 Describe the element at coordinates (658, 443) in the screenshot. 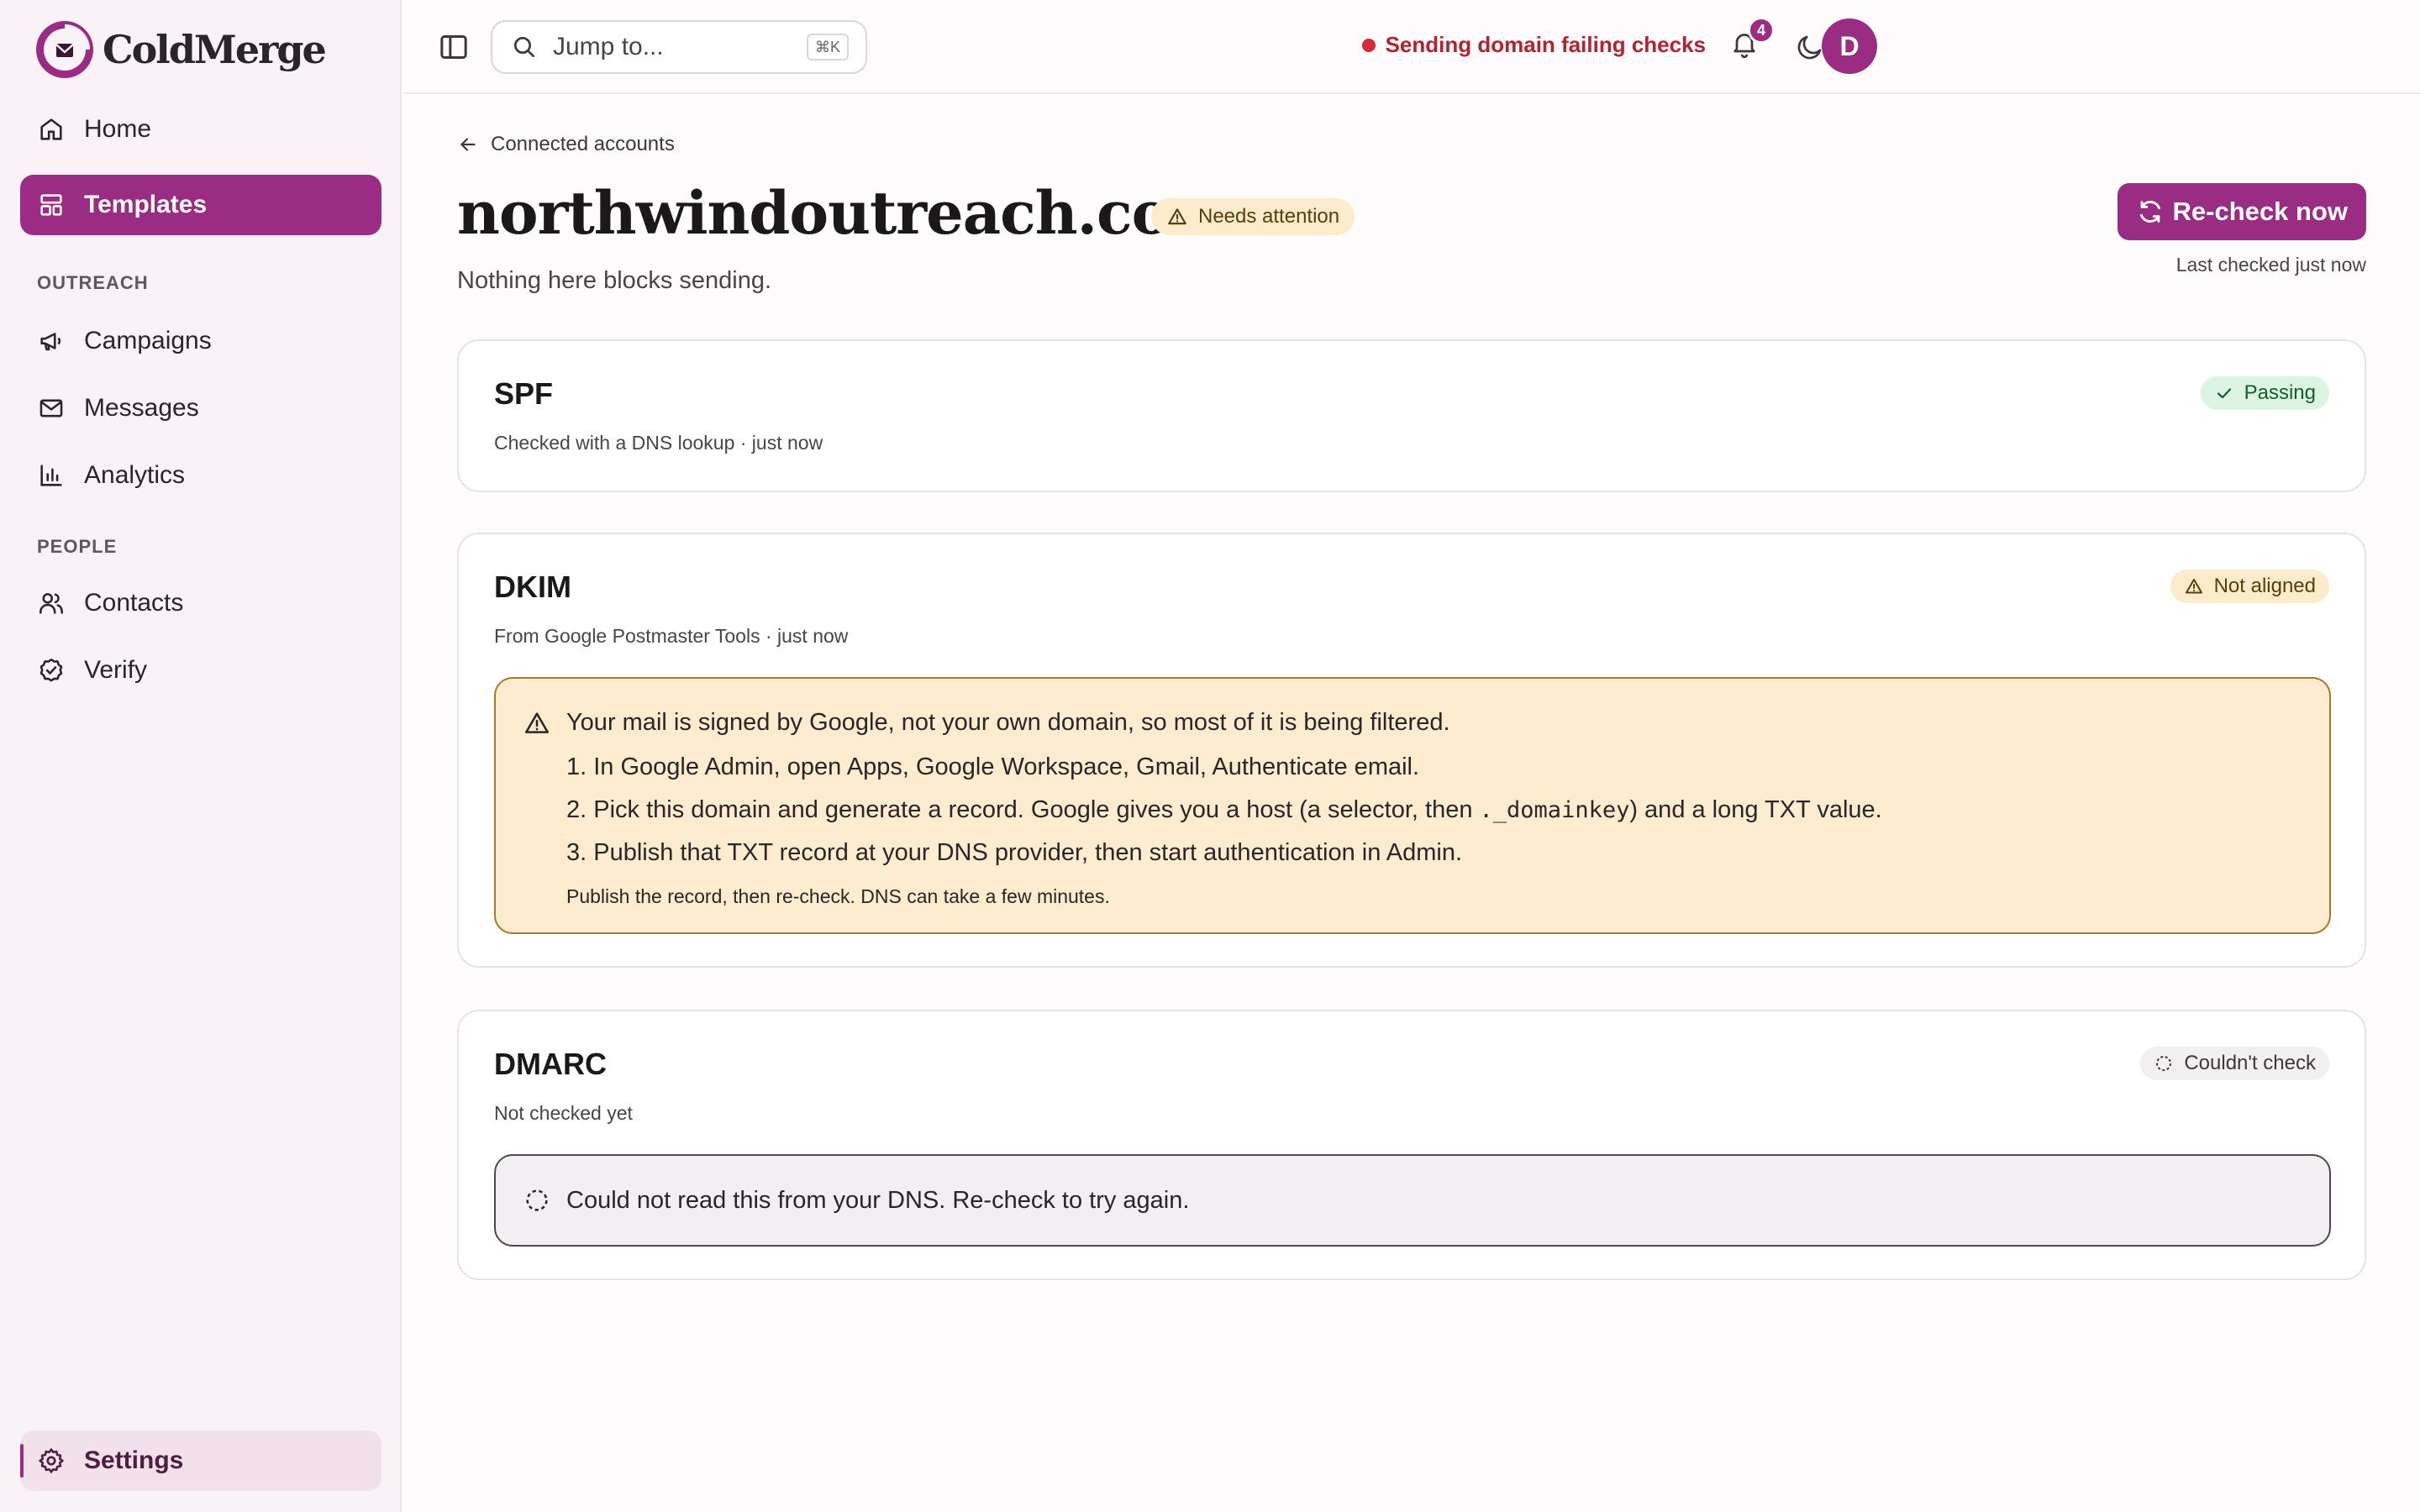

I see `spf-subtitle: Checked with a DNS lookup · just now` at that location.